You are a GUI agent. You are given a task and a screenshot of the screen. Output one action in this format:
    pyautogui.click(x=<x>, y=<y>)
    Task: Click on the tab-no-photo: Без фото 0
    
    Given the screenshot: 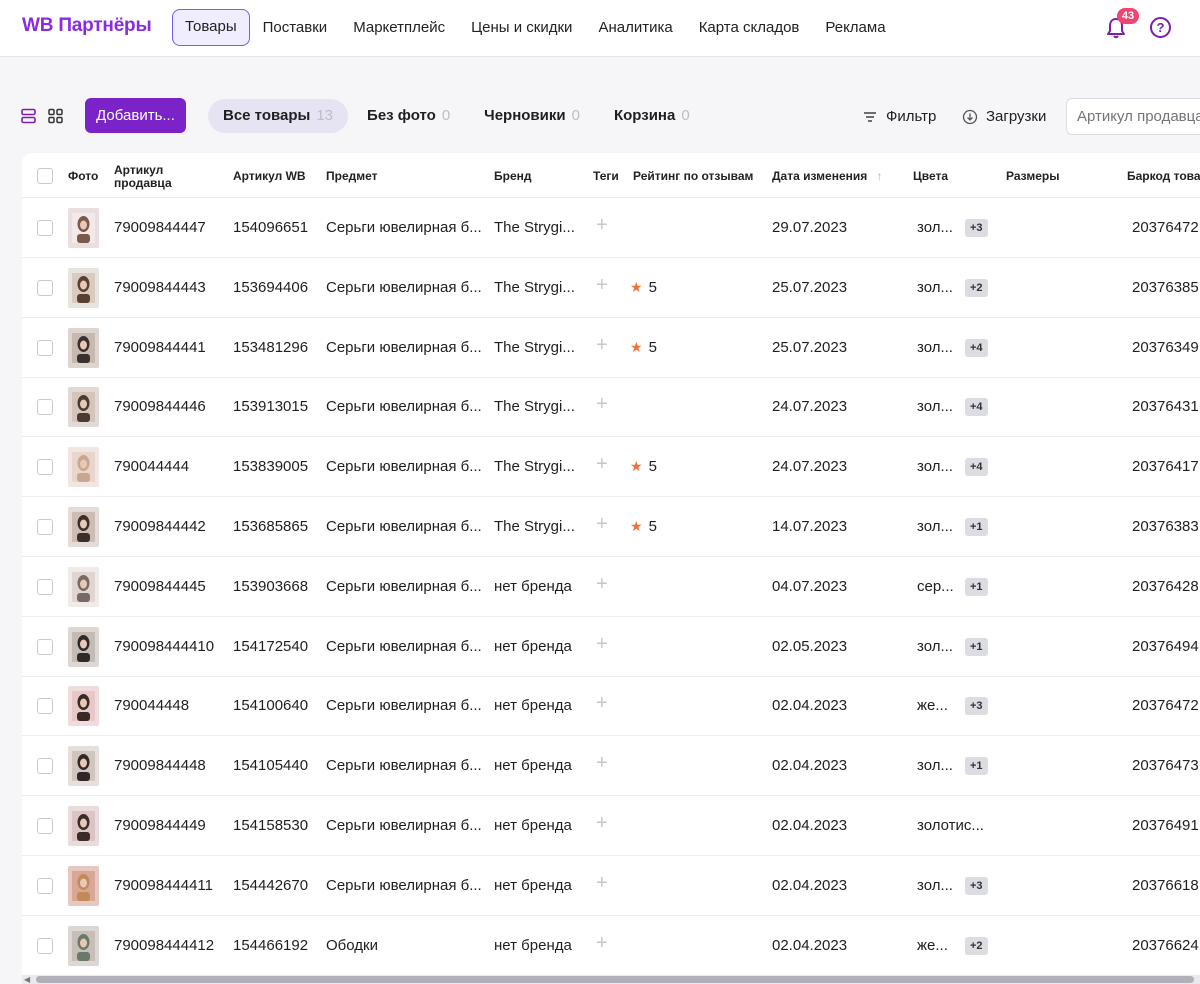 What is the action you would take?
    pyautogui.click(x=408, y=116)
    